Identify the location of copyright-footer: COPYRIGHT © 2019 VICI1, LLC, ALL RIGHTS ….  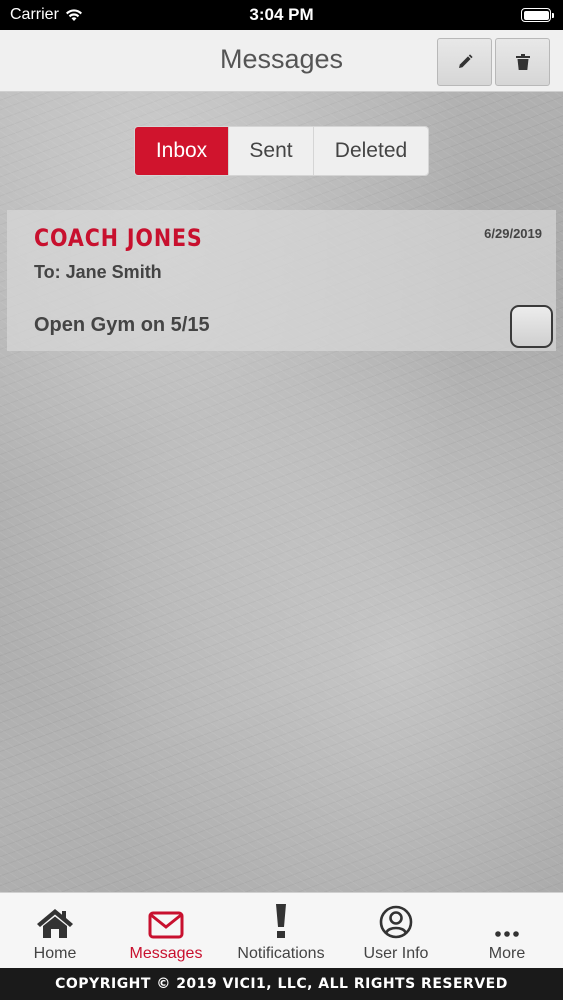
(281, 984).